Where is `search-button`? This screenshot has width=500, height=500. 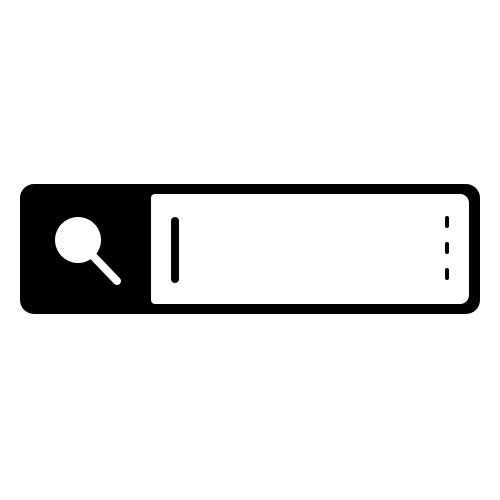 search-button is located at coordinates (85, 249).